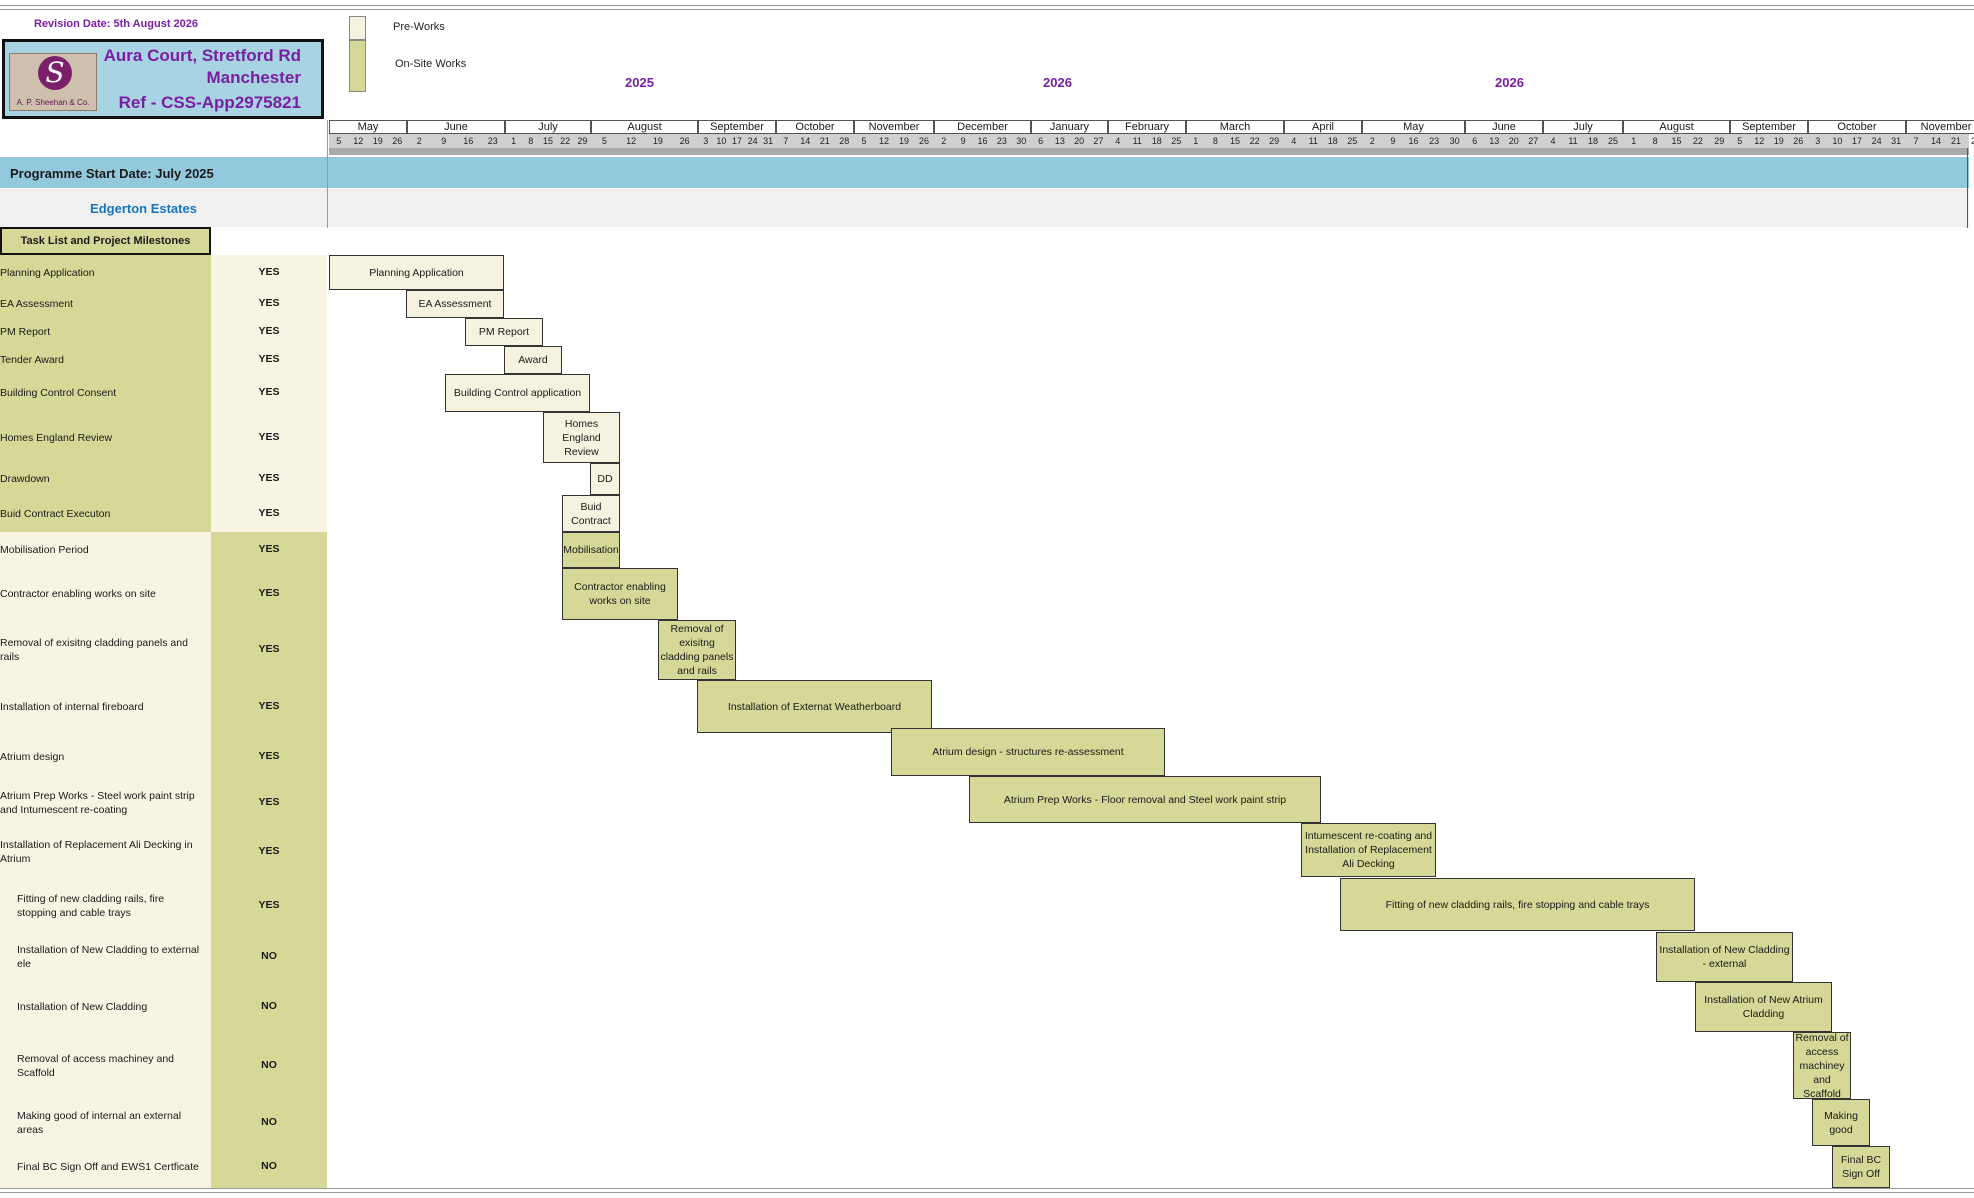 This screenshot has height=1198, width=1974. What do you see at coordinates (1372, 141) in the screenshot?
I see `week-cell: 2` at bounding box center [1372, 141].